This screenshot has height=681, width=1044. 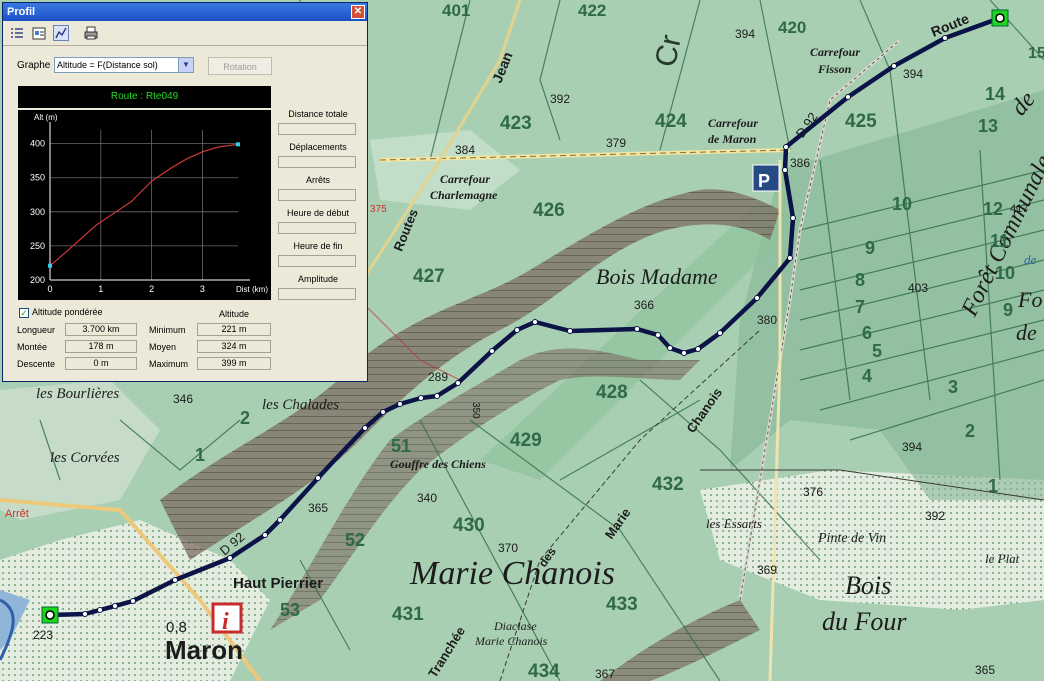 What do you see at coordinates (953, 387) in the screenshot?
I see `label-3: 3` at bounding box center [953, 387].